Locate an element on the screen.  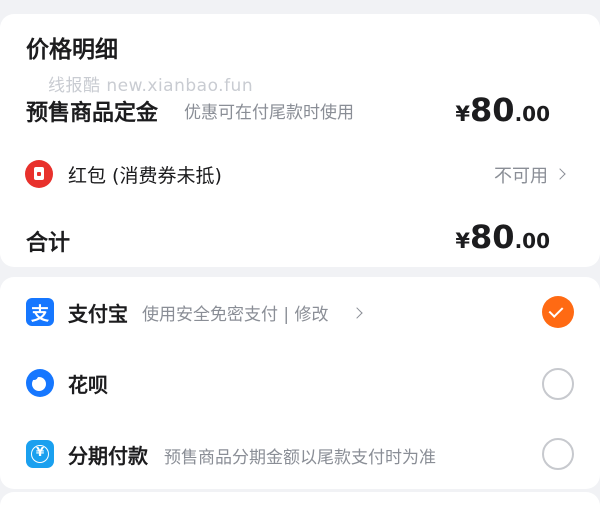
red-packet-status: 不可用 is located at coordinates (521, 175).